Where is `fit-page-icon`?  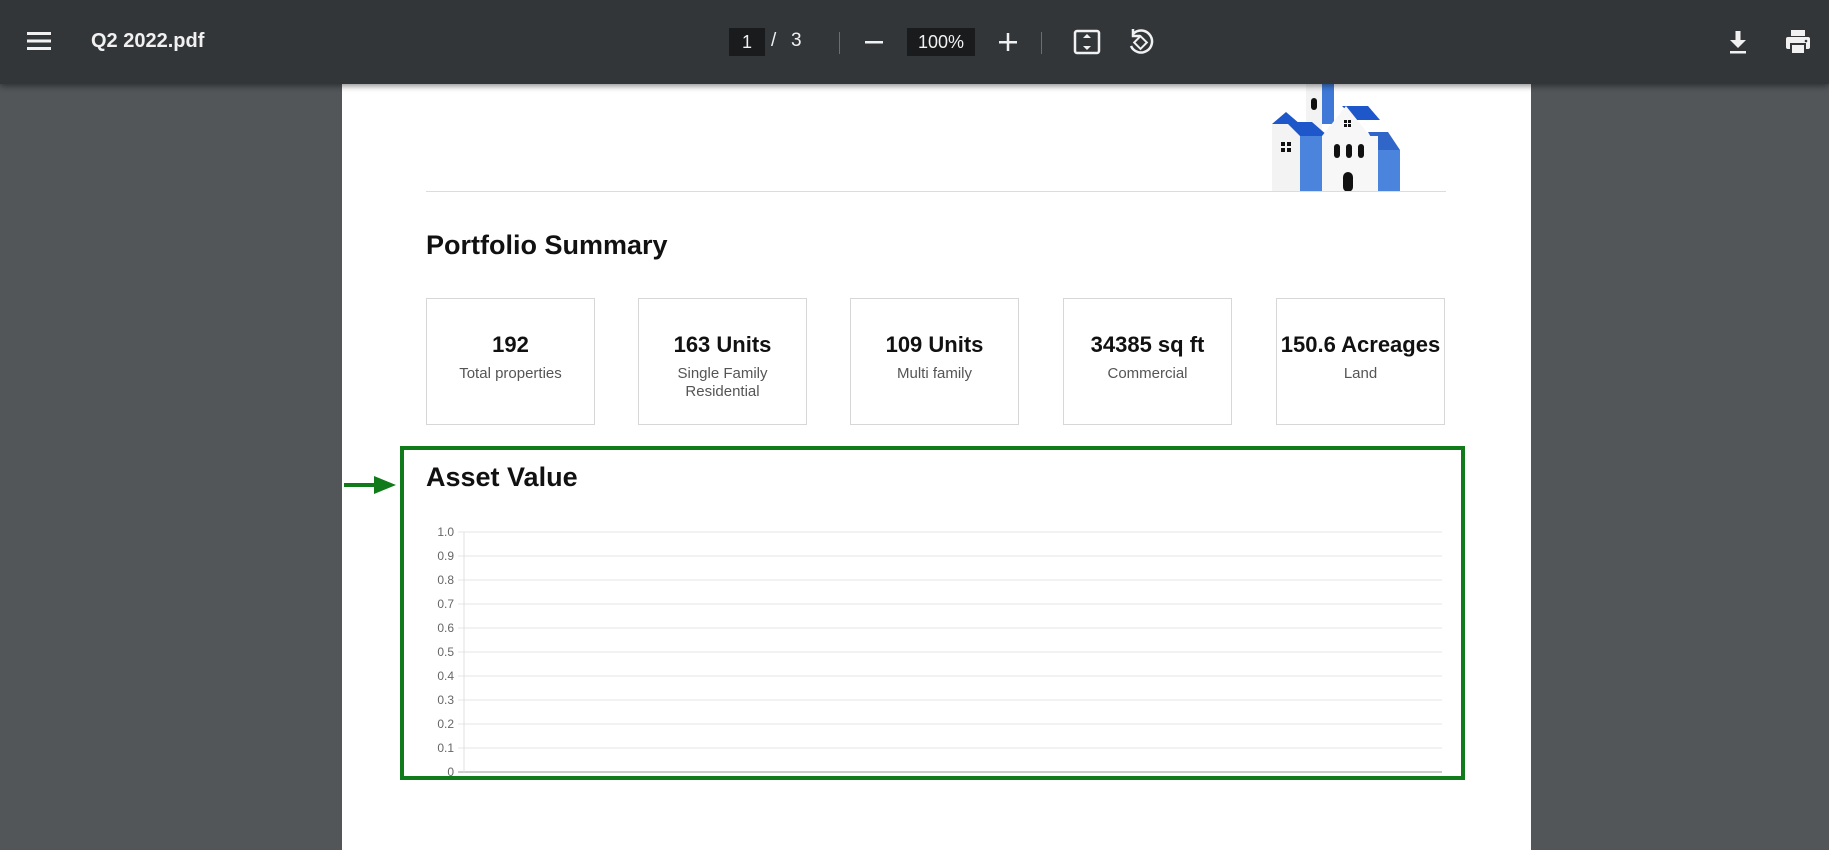 fit-page-icon is located at coordinates (1087, 42).